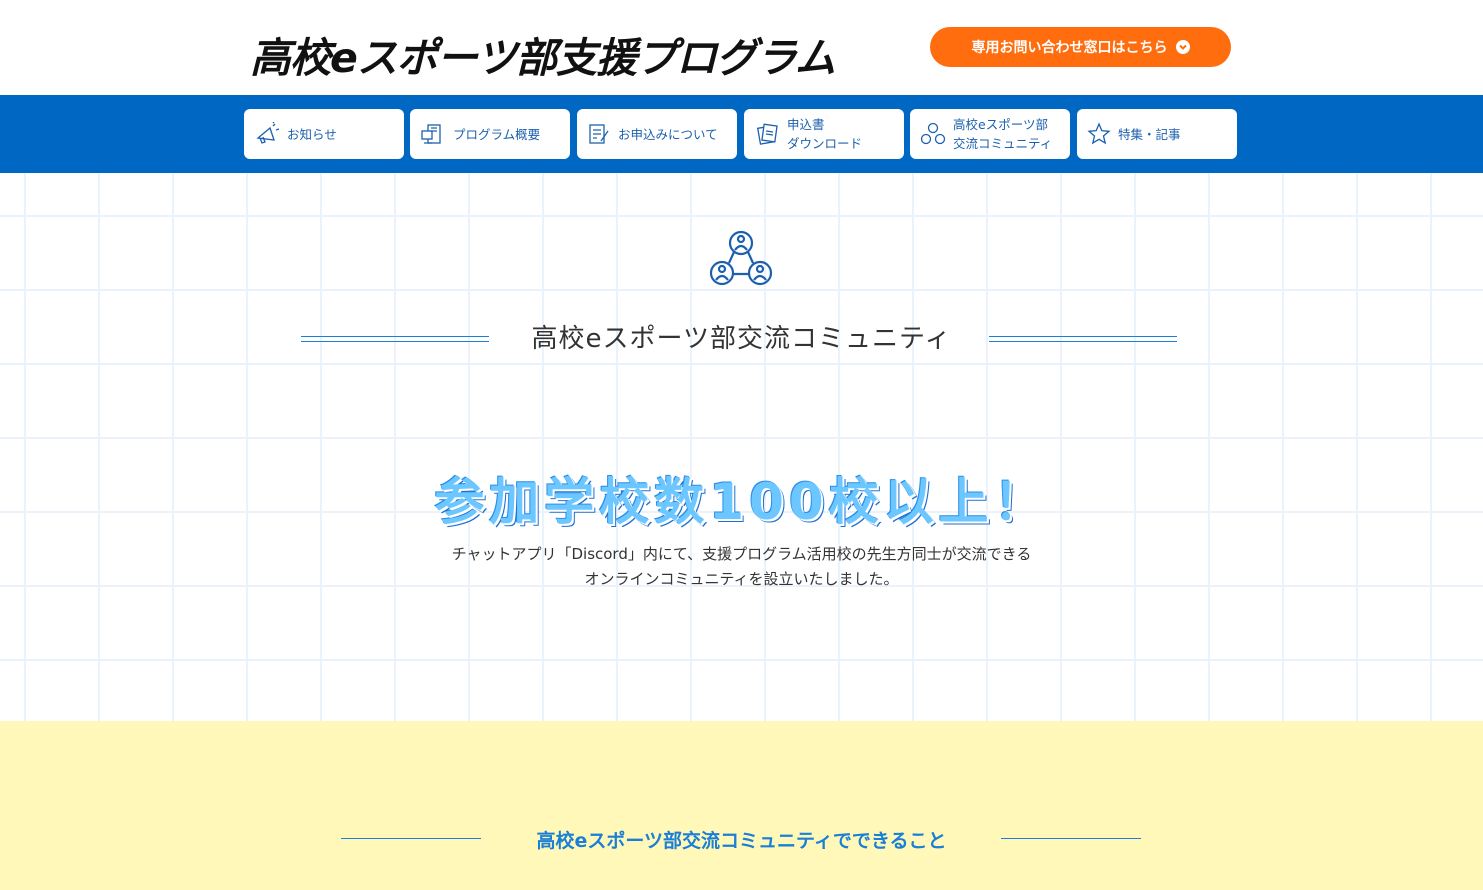  I want to click on nav-item-download: 申込書 ダウンロード, so click(824, 134).